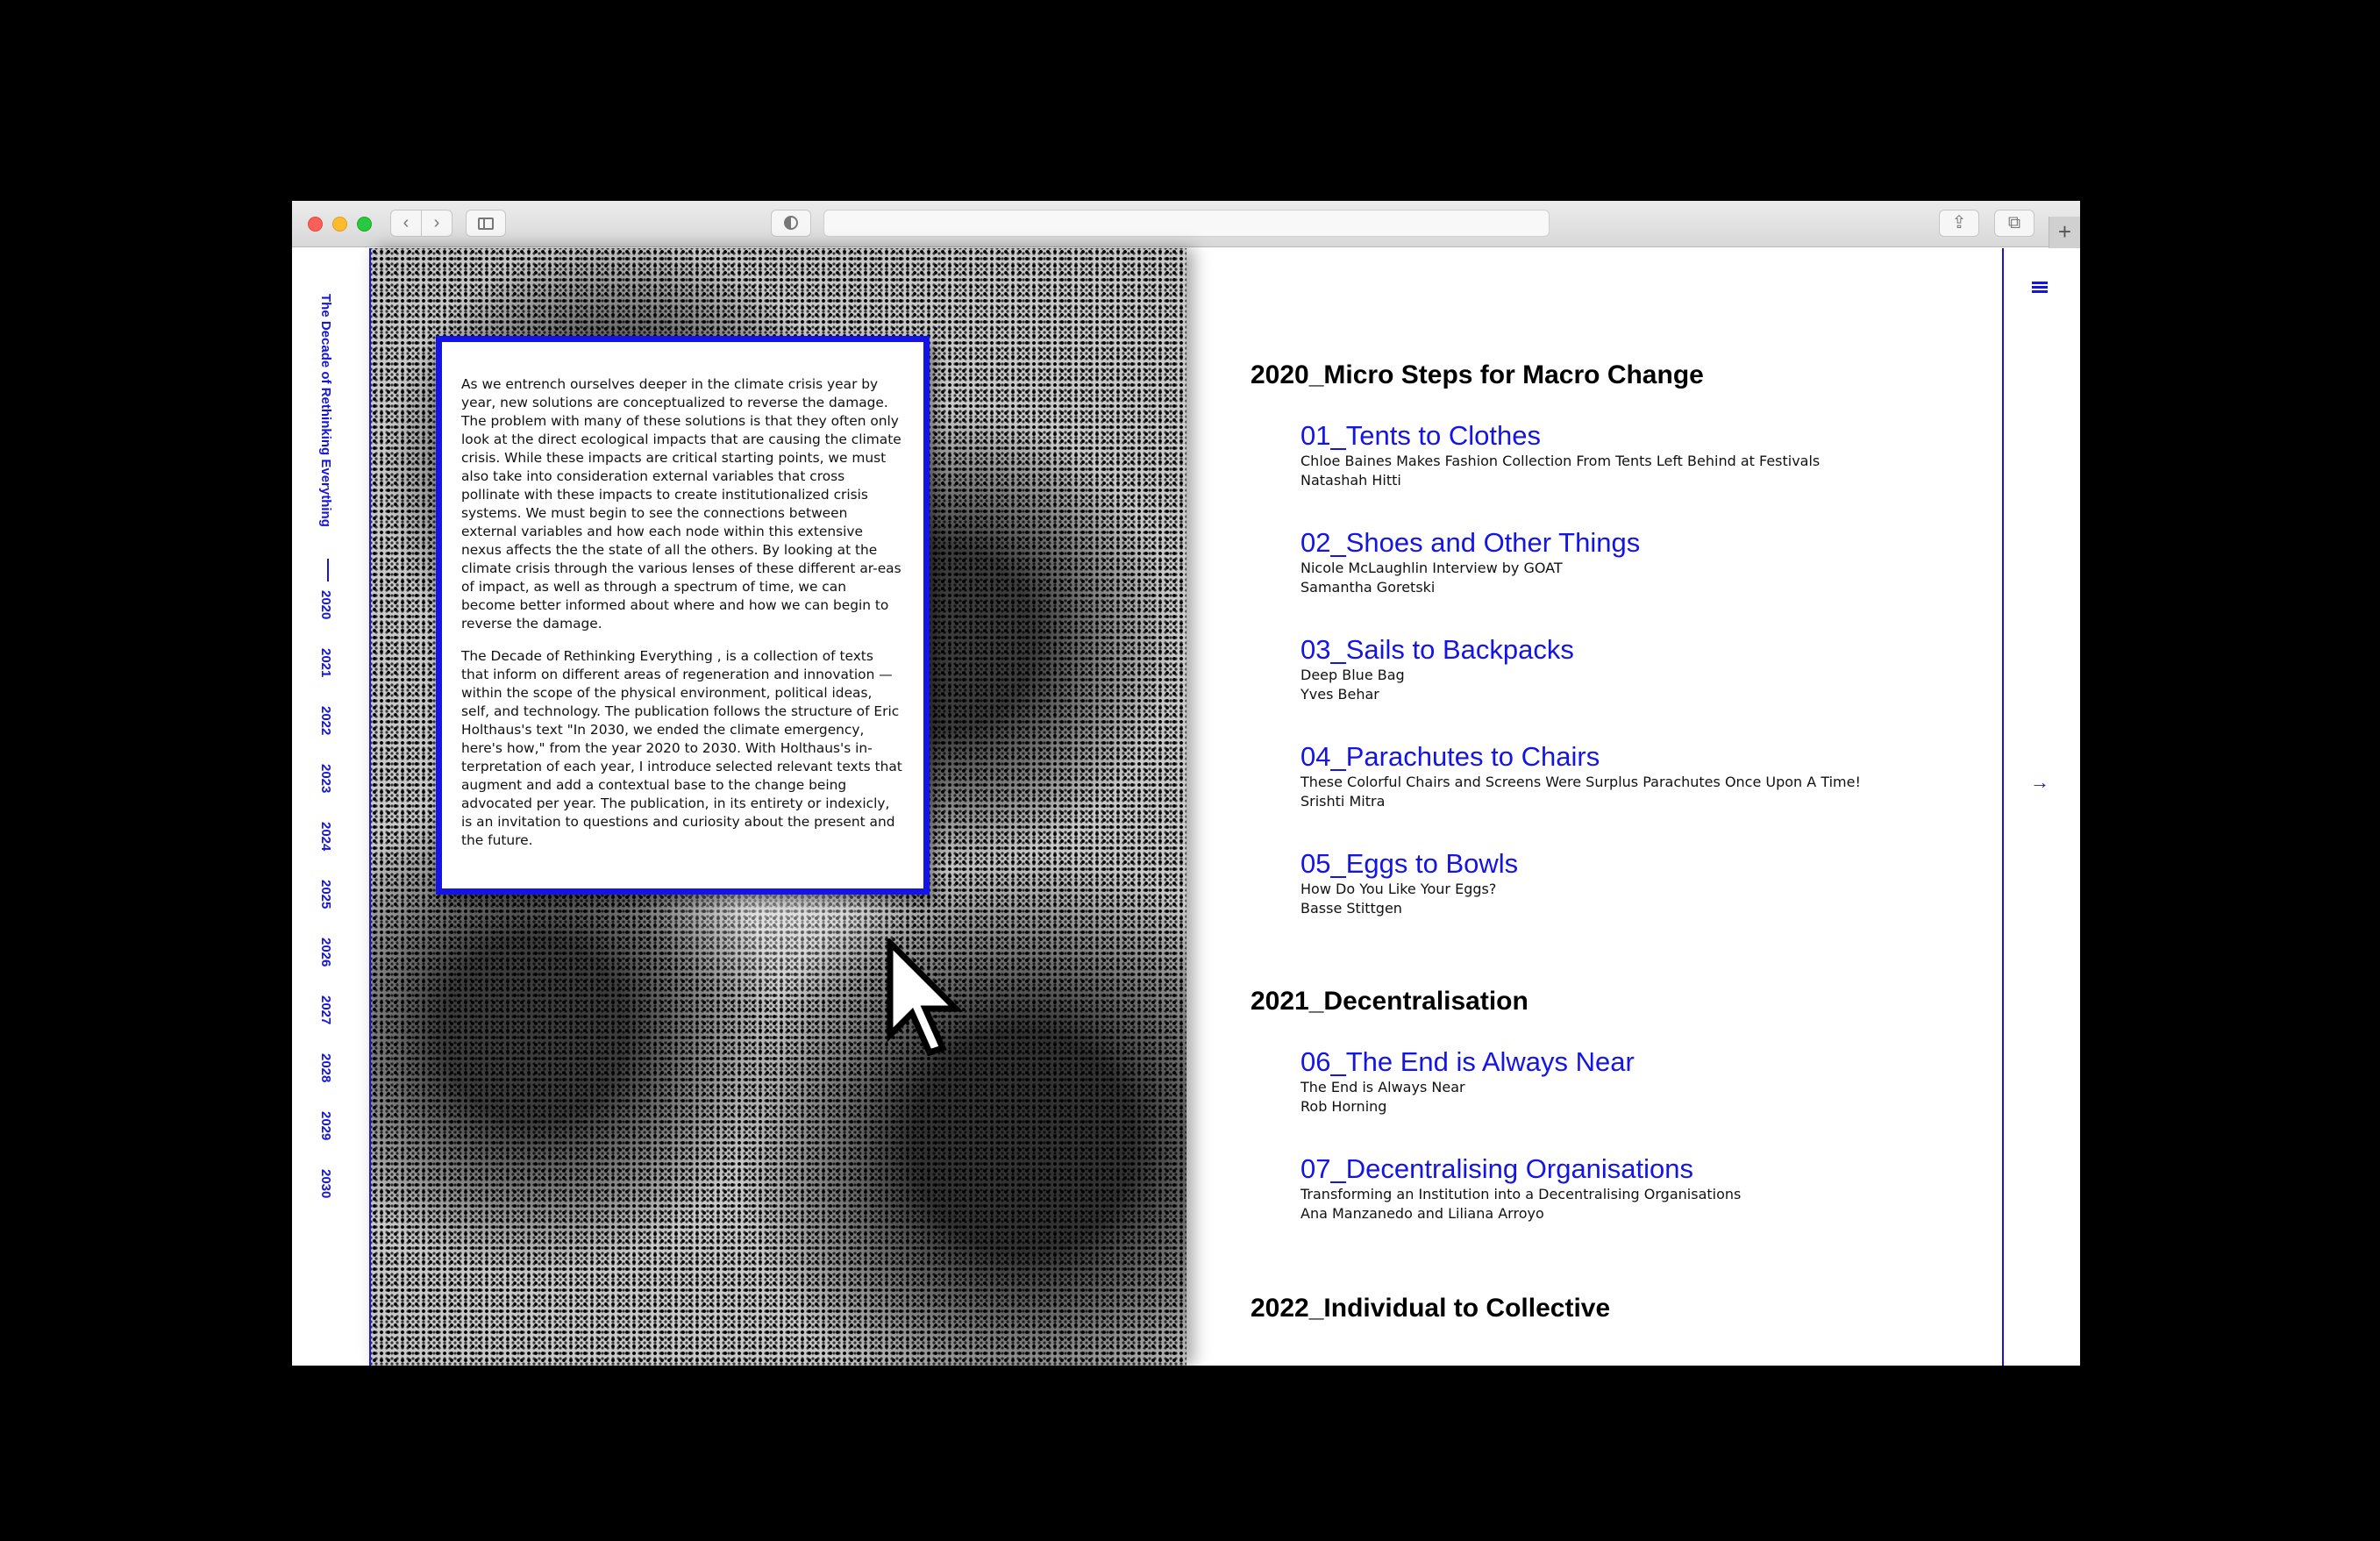 Image resolution: width=2380 pixels, height=1541 pixels. What do you see at coordinates (364, 225) in the screenshot?
I see `zoom-window-button` at bounding box center [364, 225].